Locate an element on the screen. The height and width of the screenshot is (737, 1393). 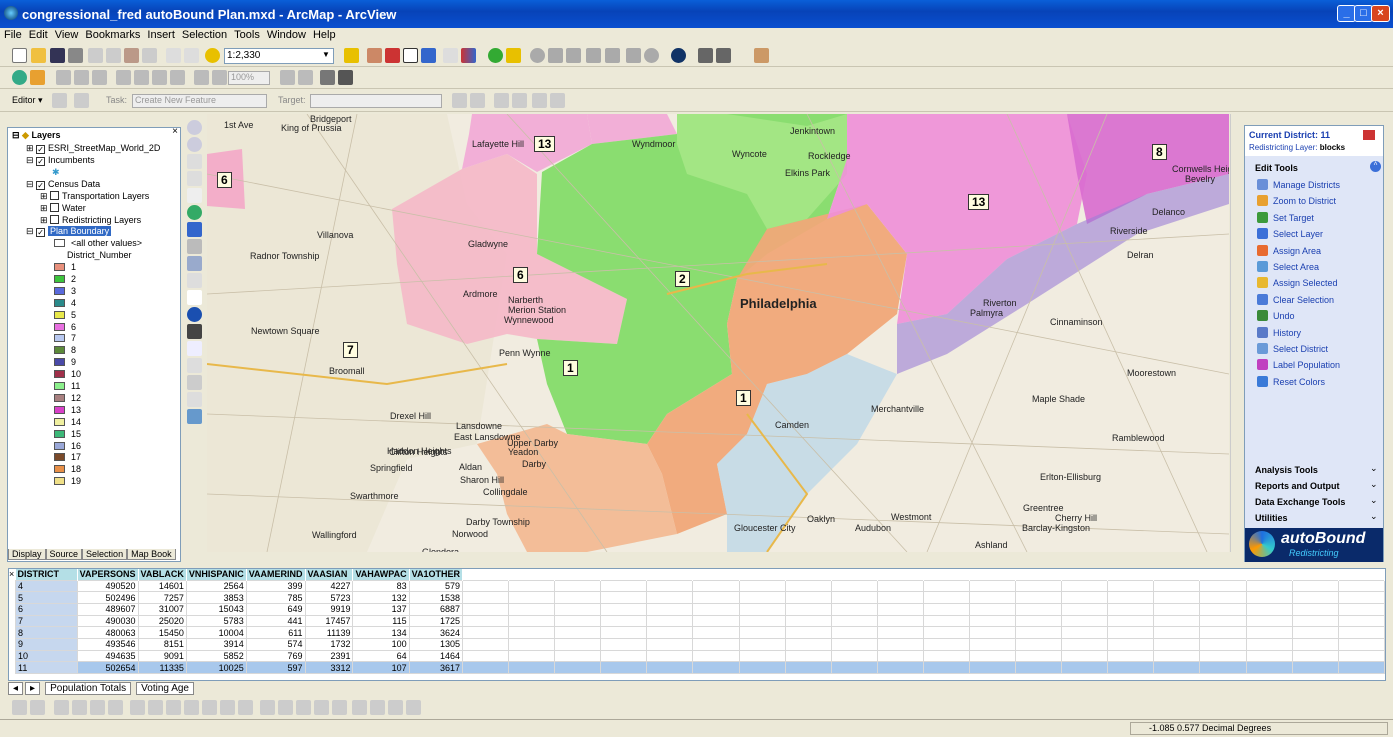
arc-catalog-icon is located at coordinates (374, 55).